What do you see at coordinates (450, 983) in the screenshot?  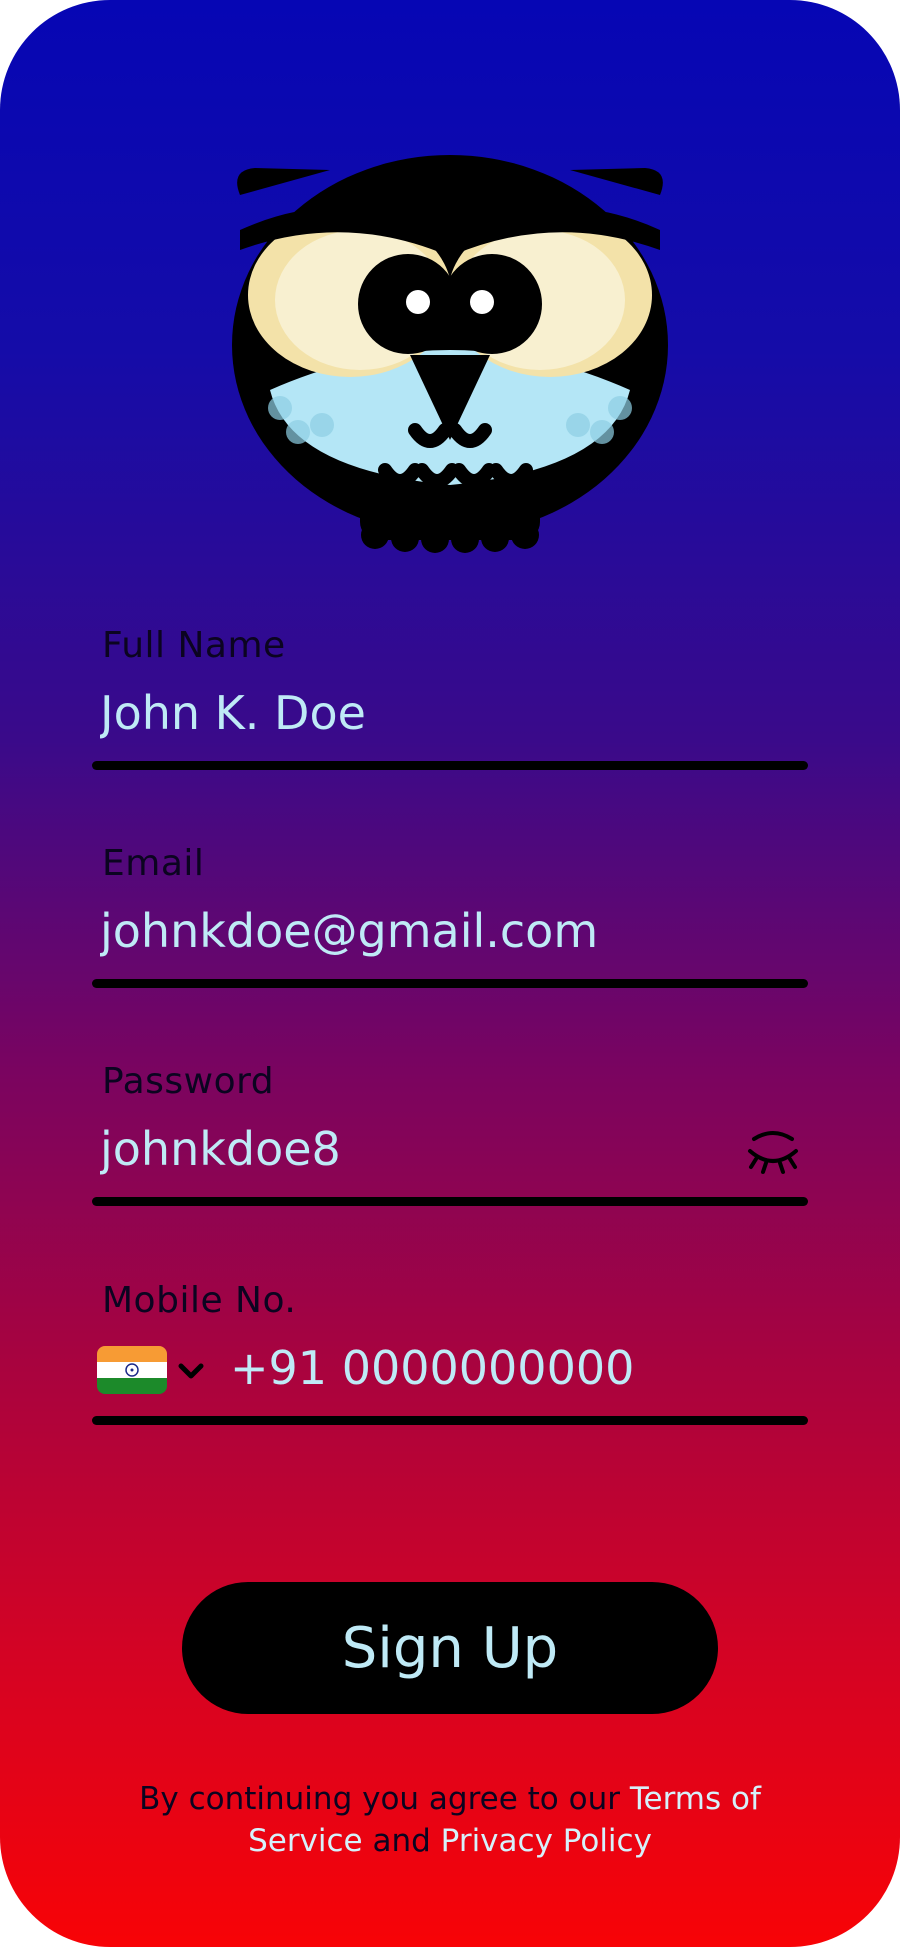 I see `email-underline` at bounding box center [450, 983].